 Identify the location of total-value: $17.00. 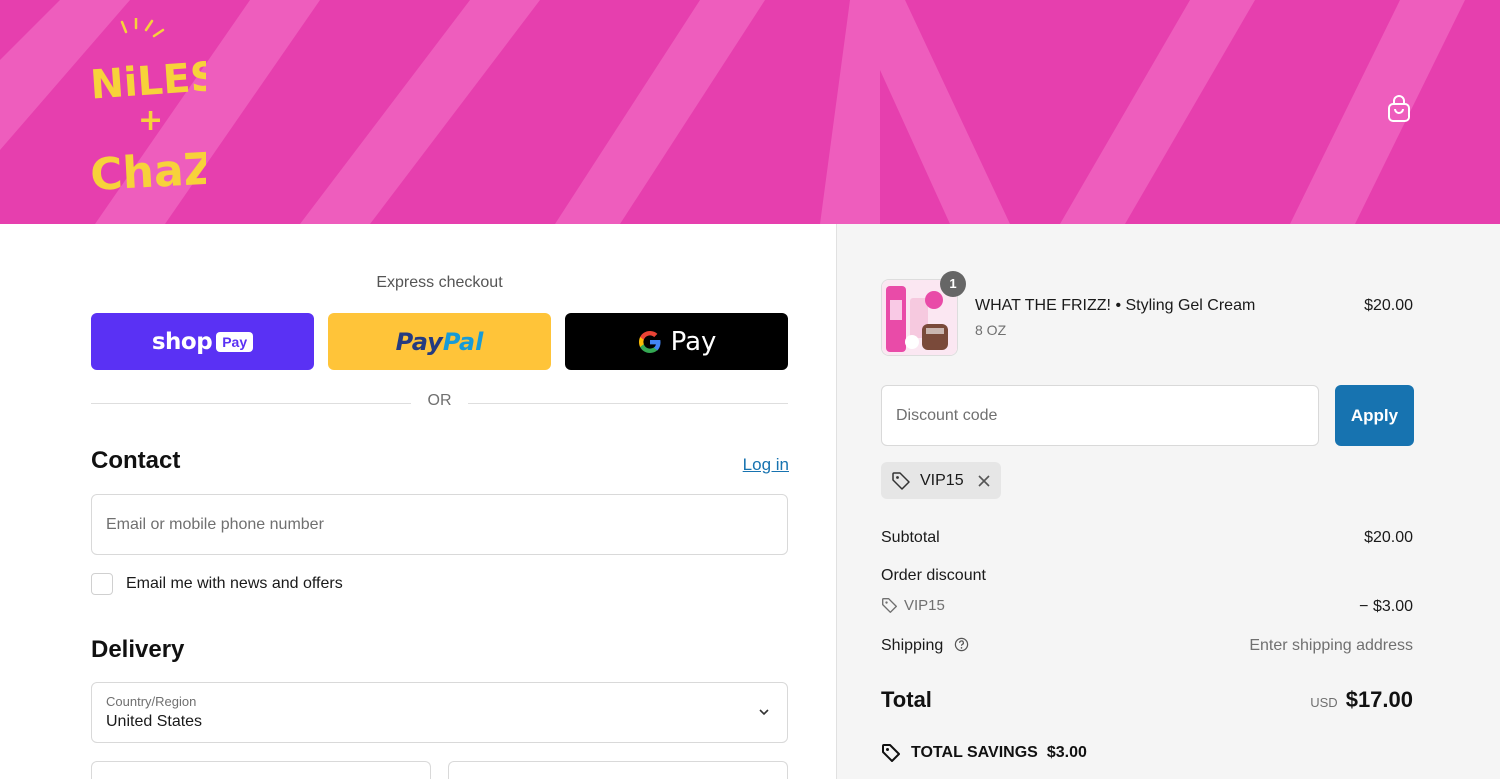
(1379, 699).